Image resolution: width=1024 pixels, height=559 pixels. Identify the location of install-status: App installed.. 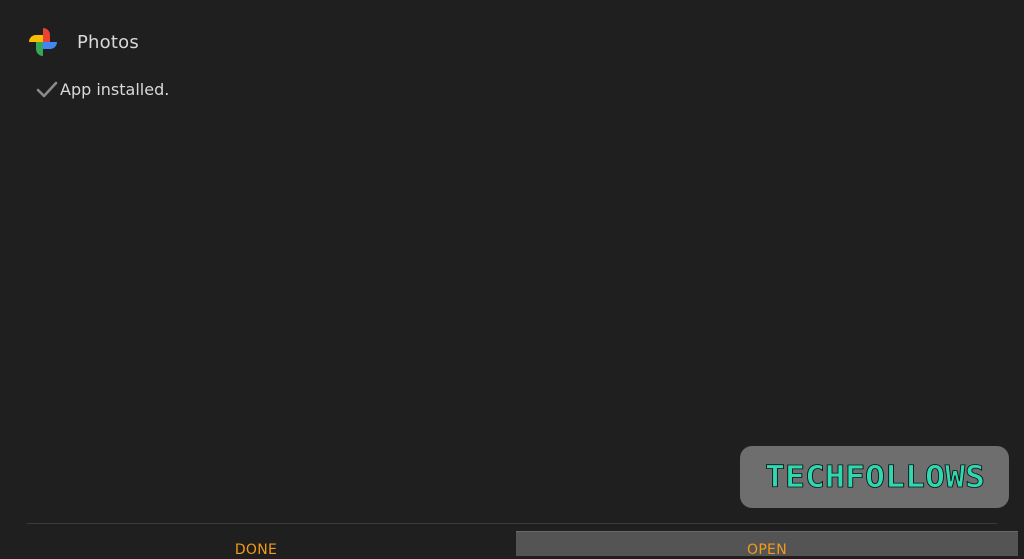
(102, 89).